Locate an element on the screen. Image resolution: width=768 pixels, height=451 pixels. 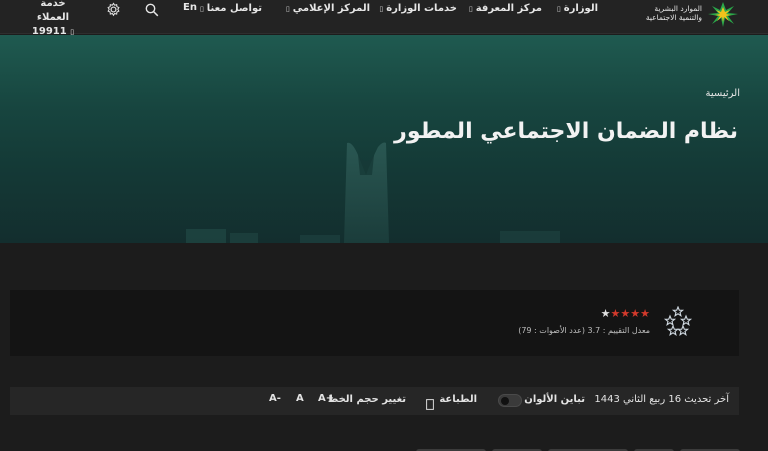
nav-ministry-services: خدمات الوزارة ▯ is located at coordinates (418, 8).